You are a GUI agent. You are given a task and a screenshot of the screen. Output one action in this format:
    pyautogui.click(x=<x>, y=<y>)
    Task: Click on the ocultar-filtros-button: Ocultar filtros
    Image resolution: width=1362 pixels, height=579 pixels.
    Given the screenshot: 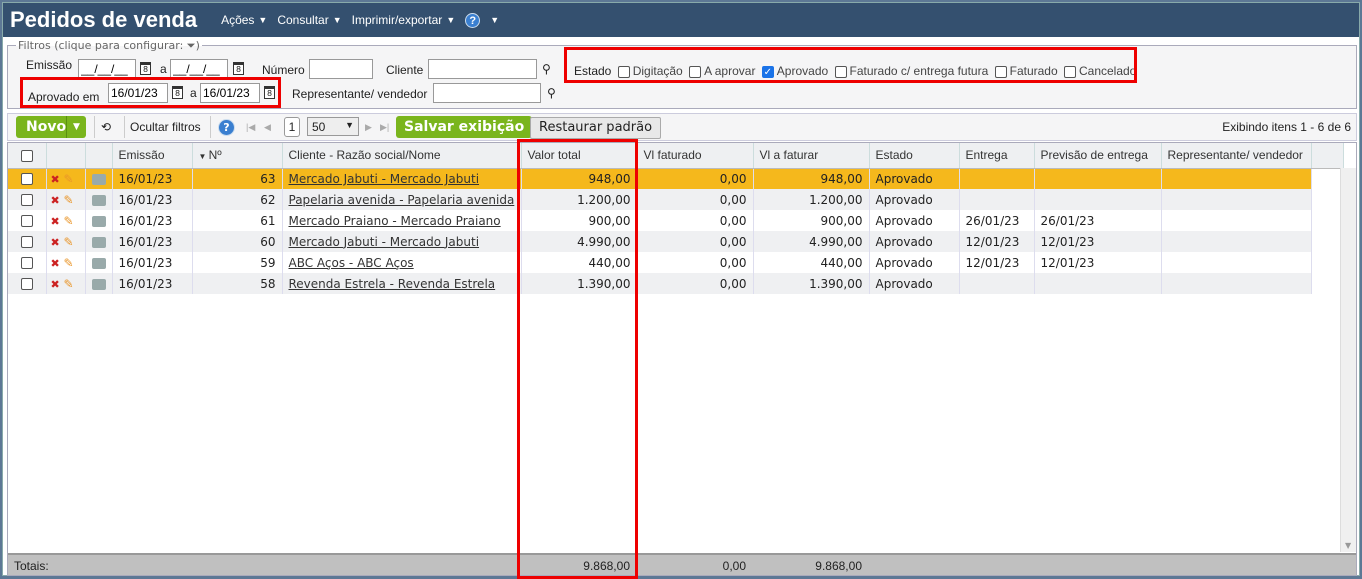 What is the action you would take?
    pyautogui.click(x=165, y=127)
    